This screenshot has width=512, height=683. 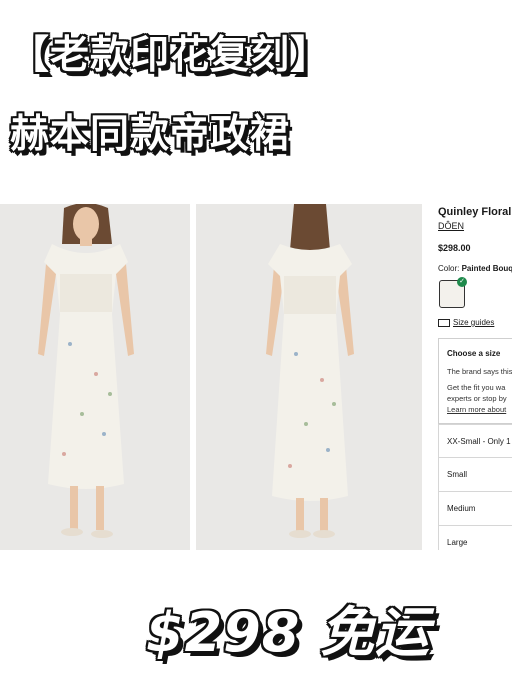 I want to click on color-label: Color: Painted Bouqu, so click(x=475, y=268).